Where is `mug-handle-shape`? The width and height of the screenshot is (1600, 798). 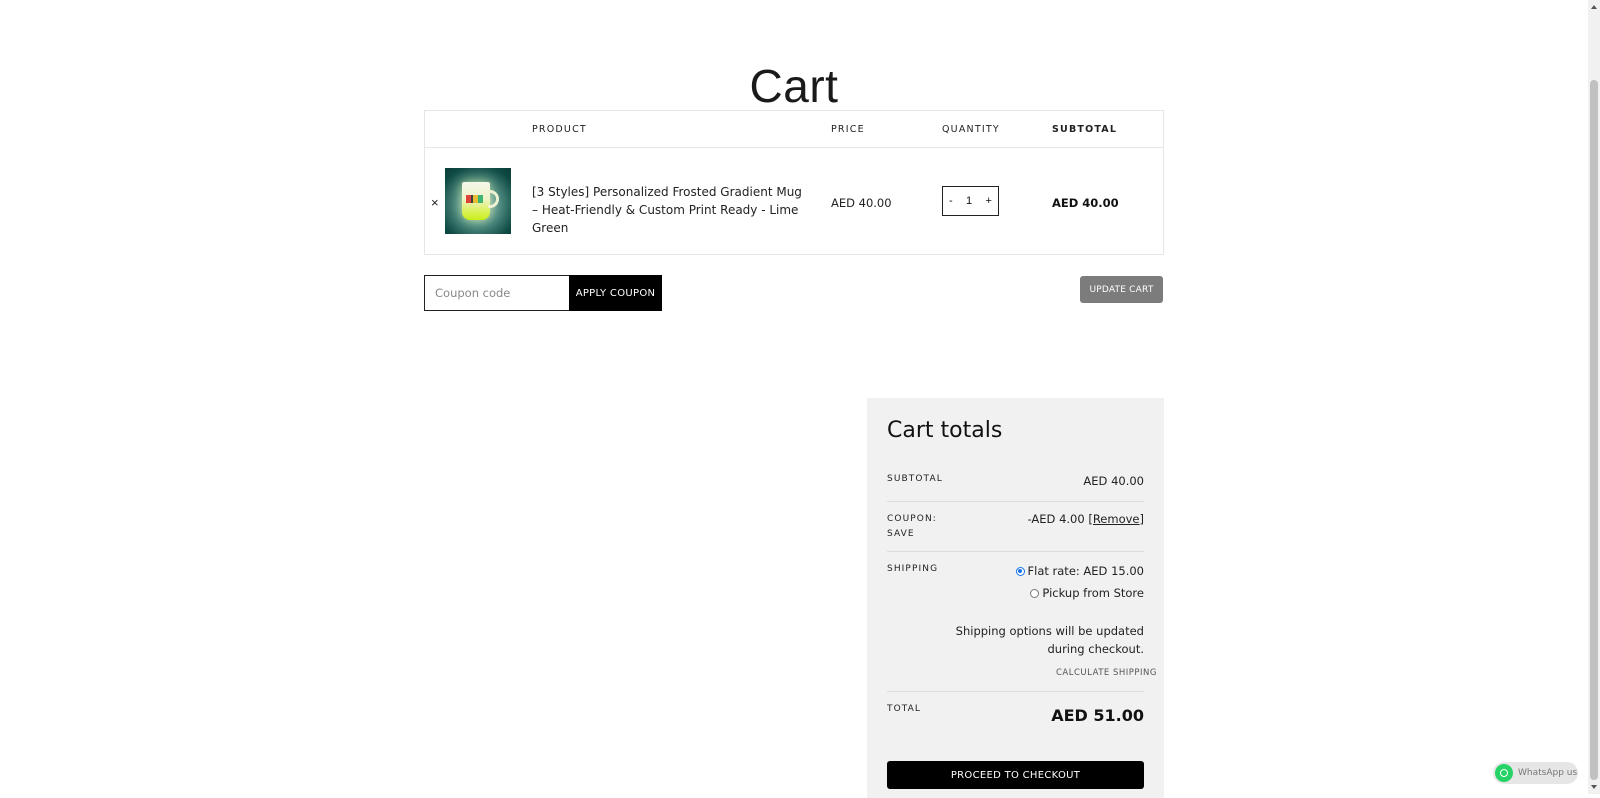
mug-handle-shape is located at coordinates (493, 199).